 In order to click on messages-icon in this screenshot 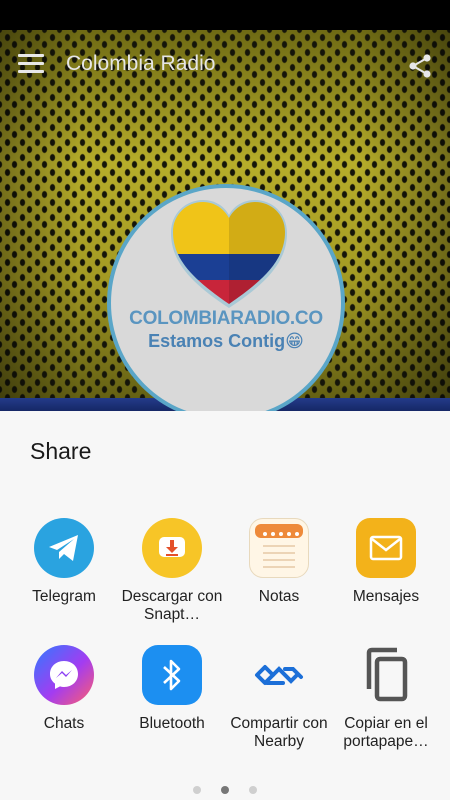, I will do `click(386, 548)`.